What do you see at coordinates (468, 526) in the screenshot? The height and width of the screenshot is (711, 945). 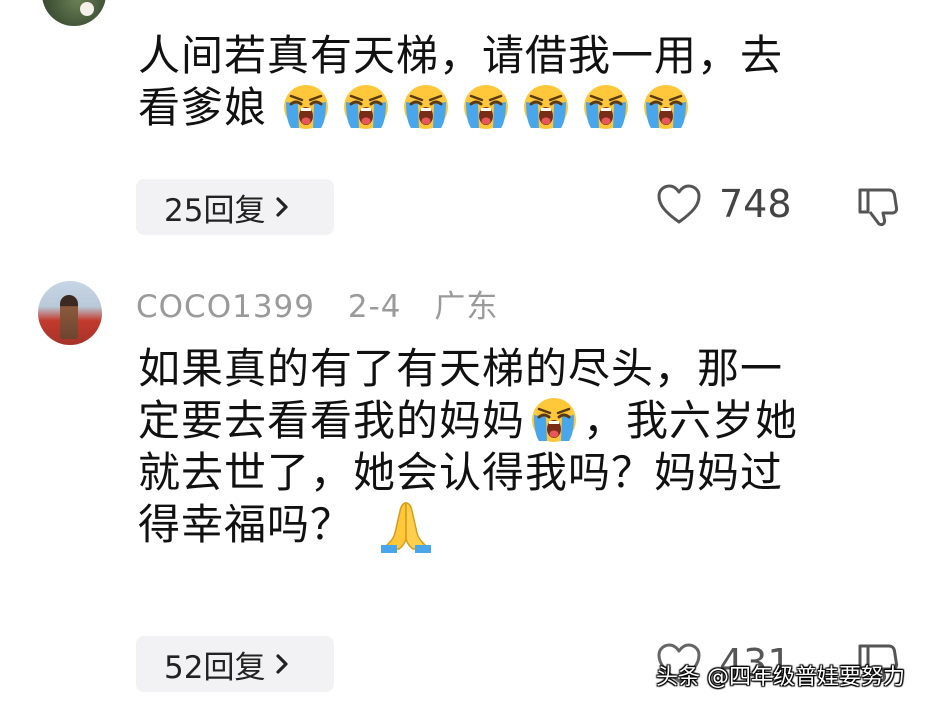 I see `comment-2-line-4: 得幸福吗？` at bounding box center [468, 526].